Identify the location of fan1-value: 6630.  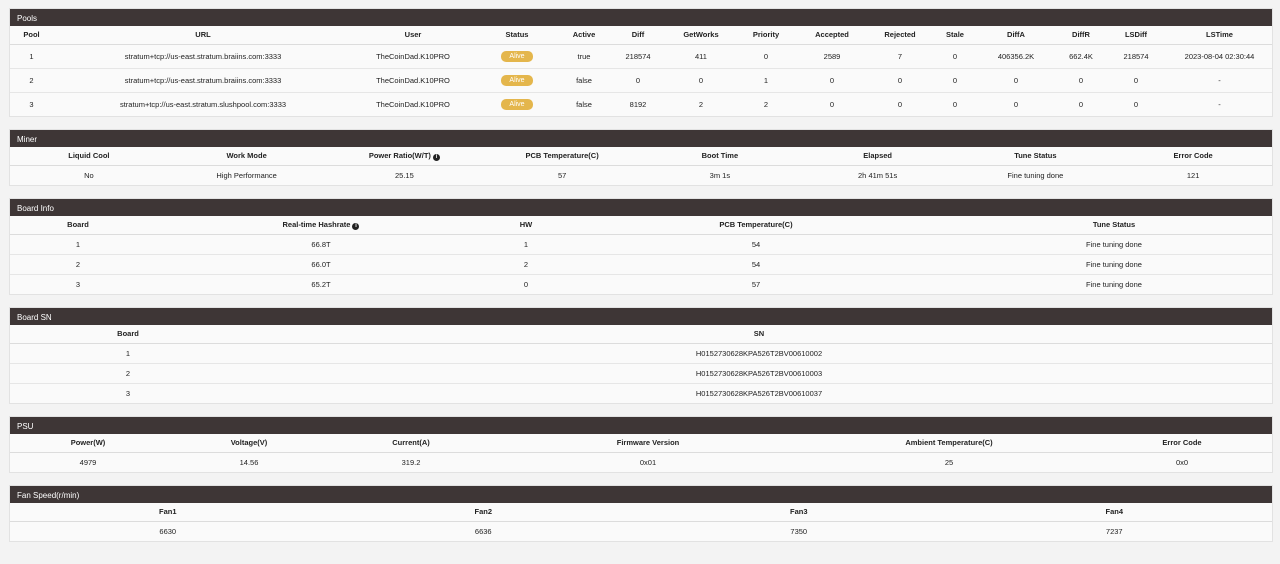
(168, 531).